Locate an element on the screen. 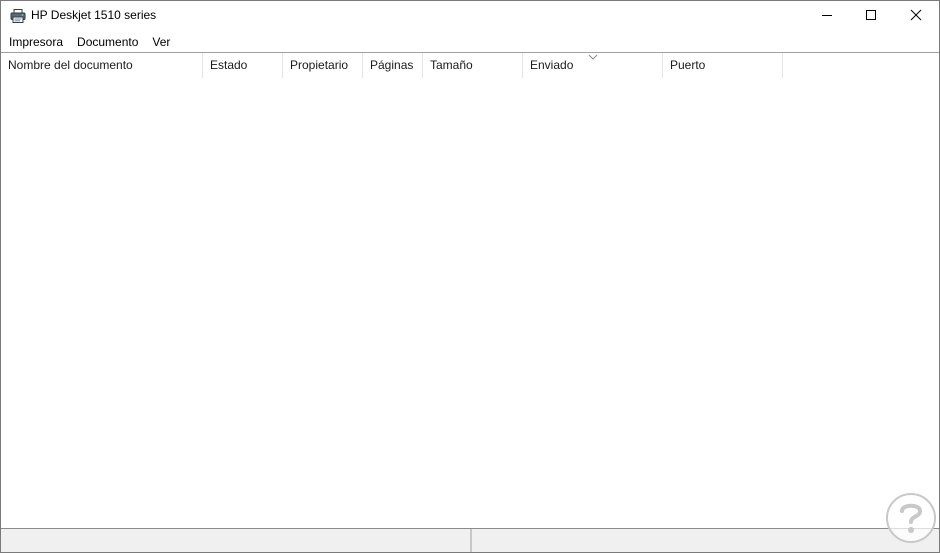  column-header-status: Estado is located at coordinates (243, 65).